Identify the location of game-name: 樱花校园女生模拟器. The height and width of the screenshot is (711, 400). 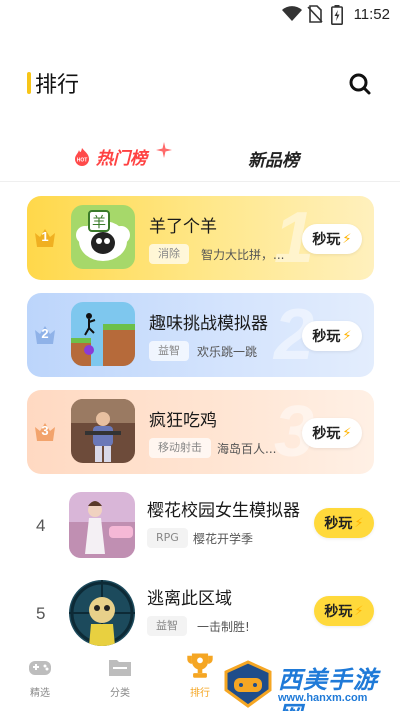
(223, 511).